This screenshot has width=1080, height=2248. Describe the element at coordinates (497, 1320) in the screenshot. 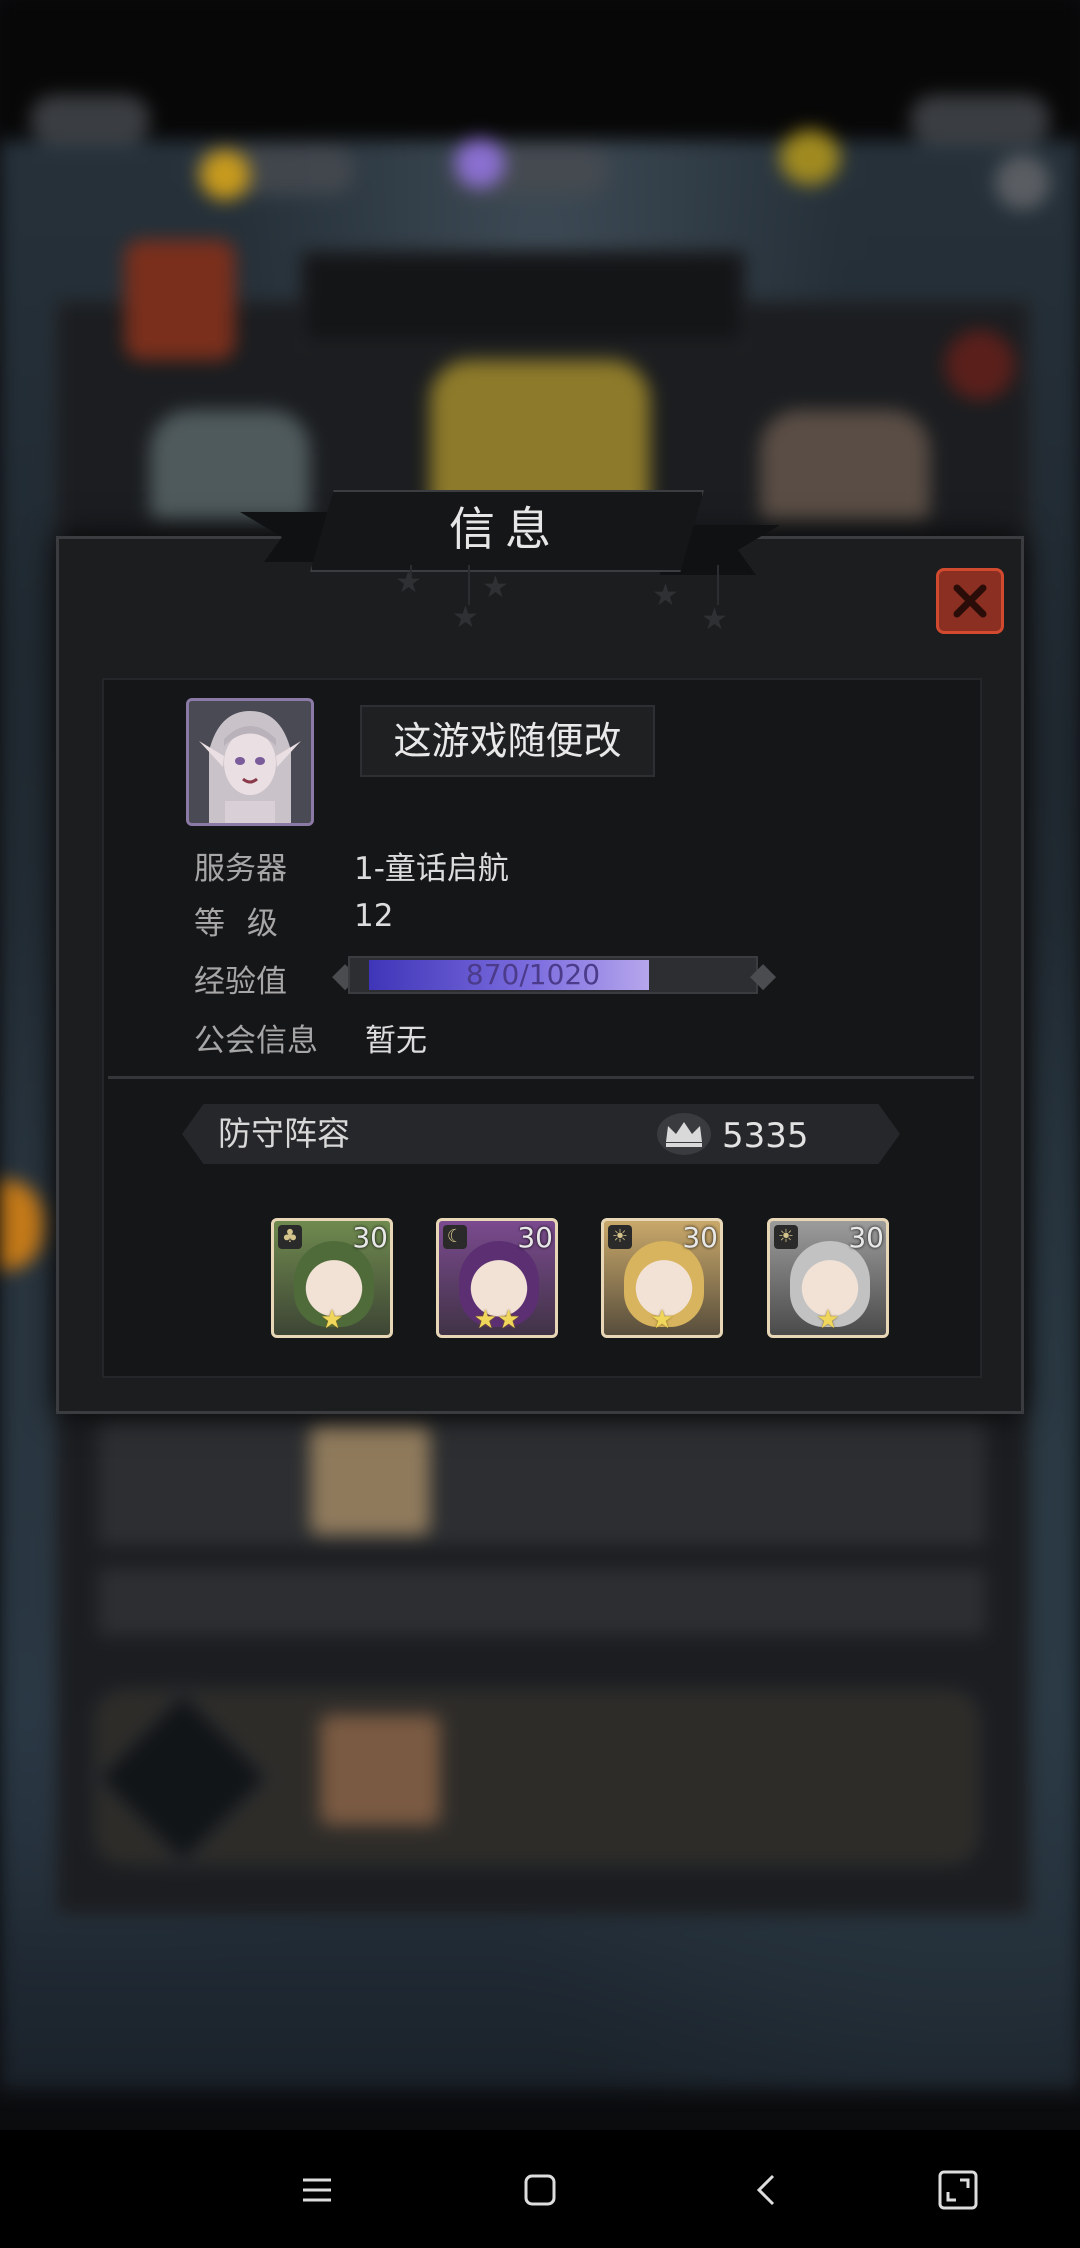

I see `star-rating-icon: ★★` at that location.